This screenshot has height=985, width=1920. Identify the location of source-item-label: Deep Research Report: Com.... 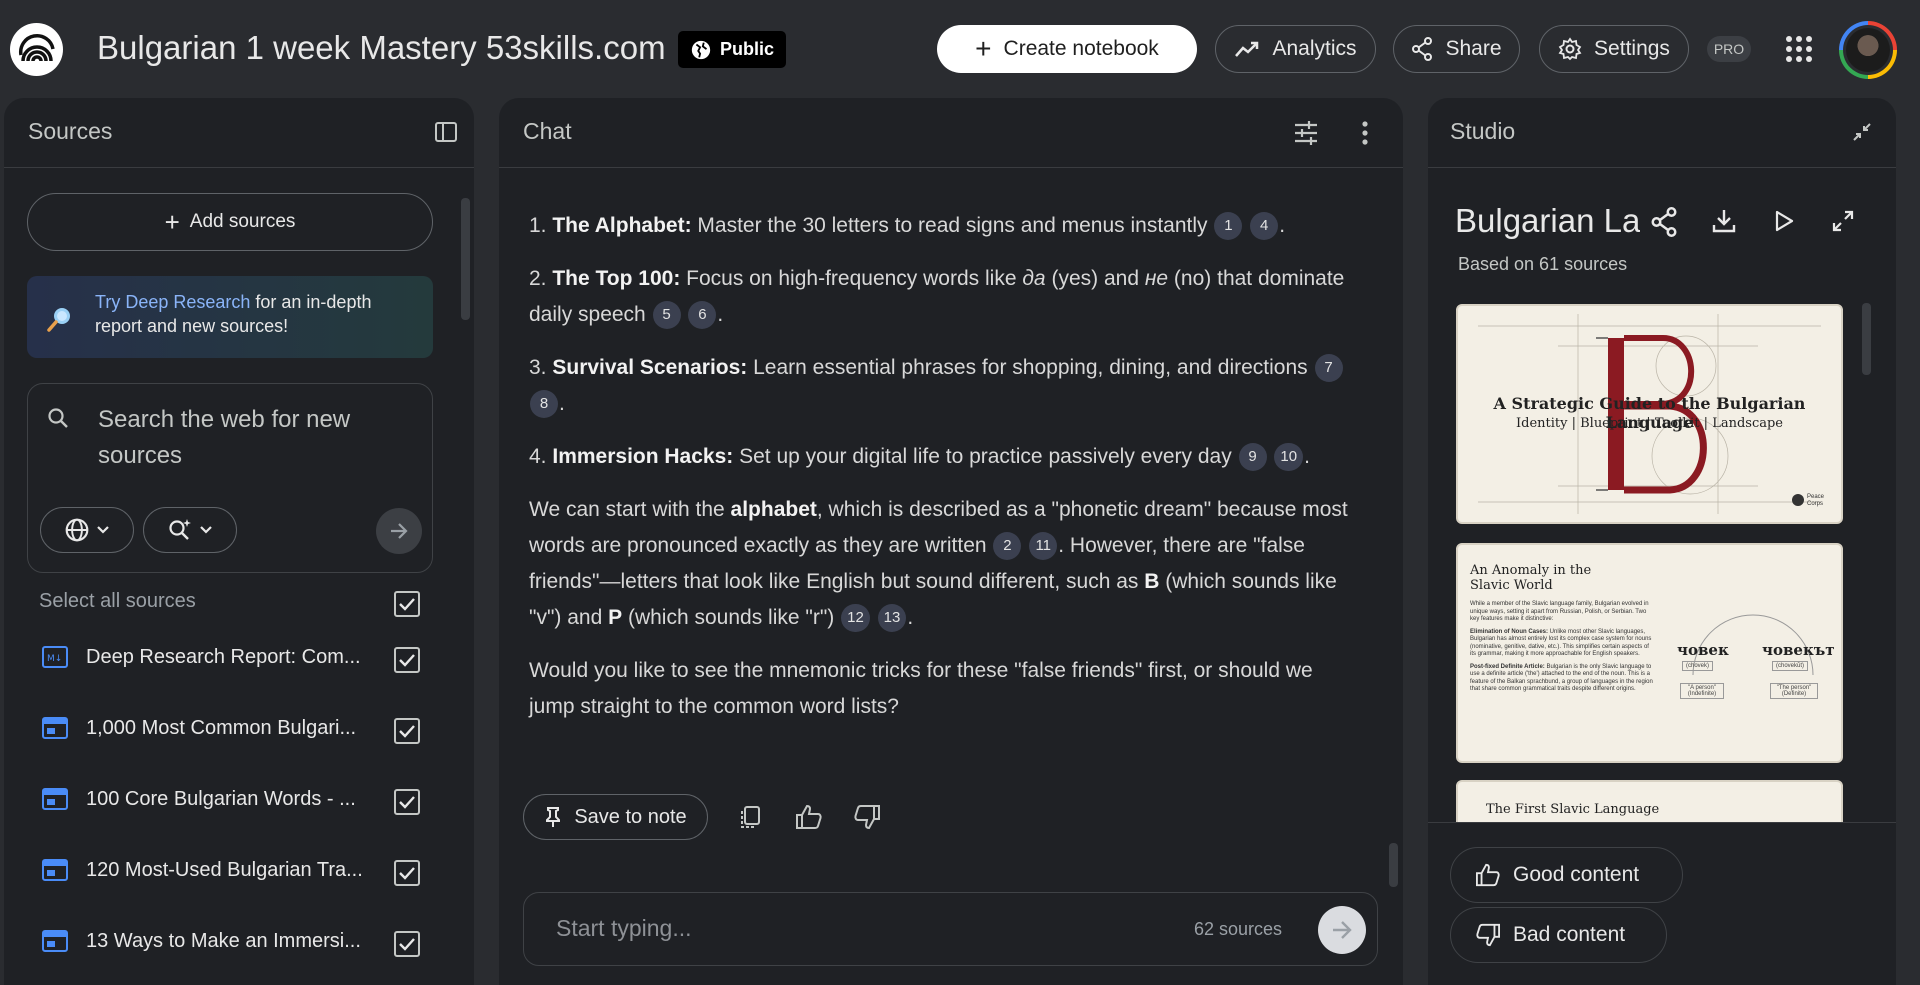
(223, 657).